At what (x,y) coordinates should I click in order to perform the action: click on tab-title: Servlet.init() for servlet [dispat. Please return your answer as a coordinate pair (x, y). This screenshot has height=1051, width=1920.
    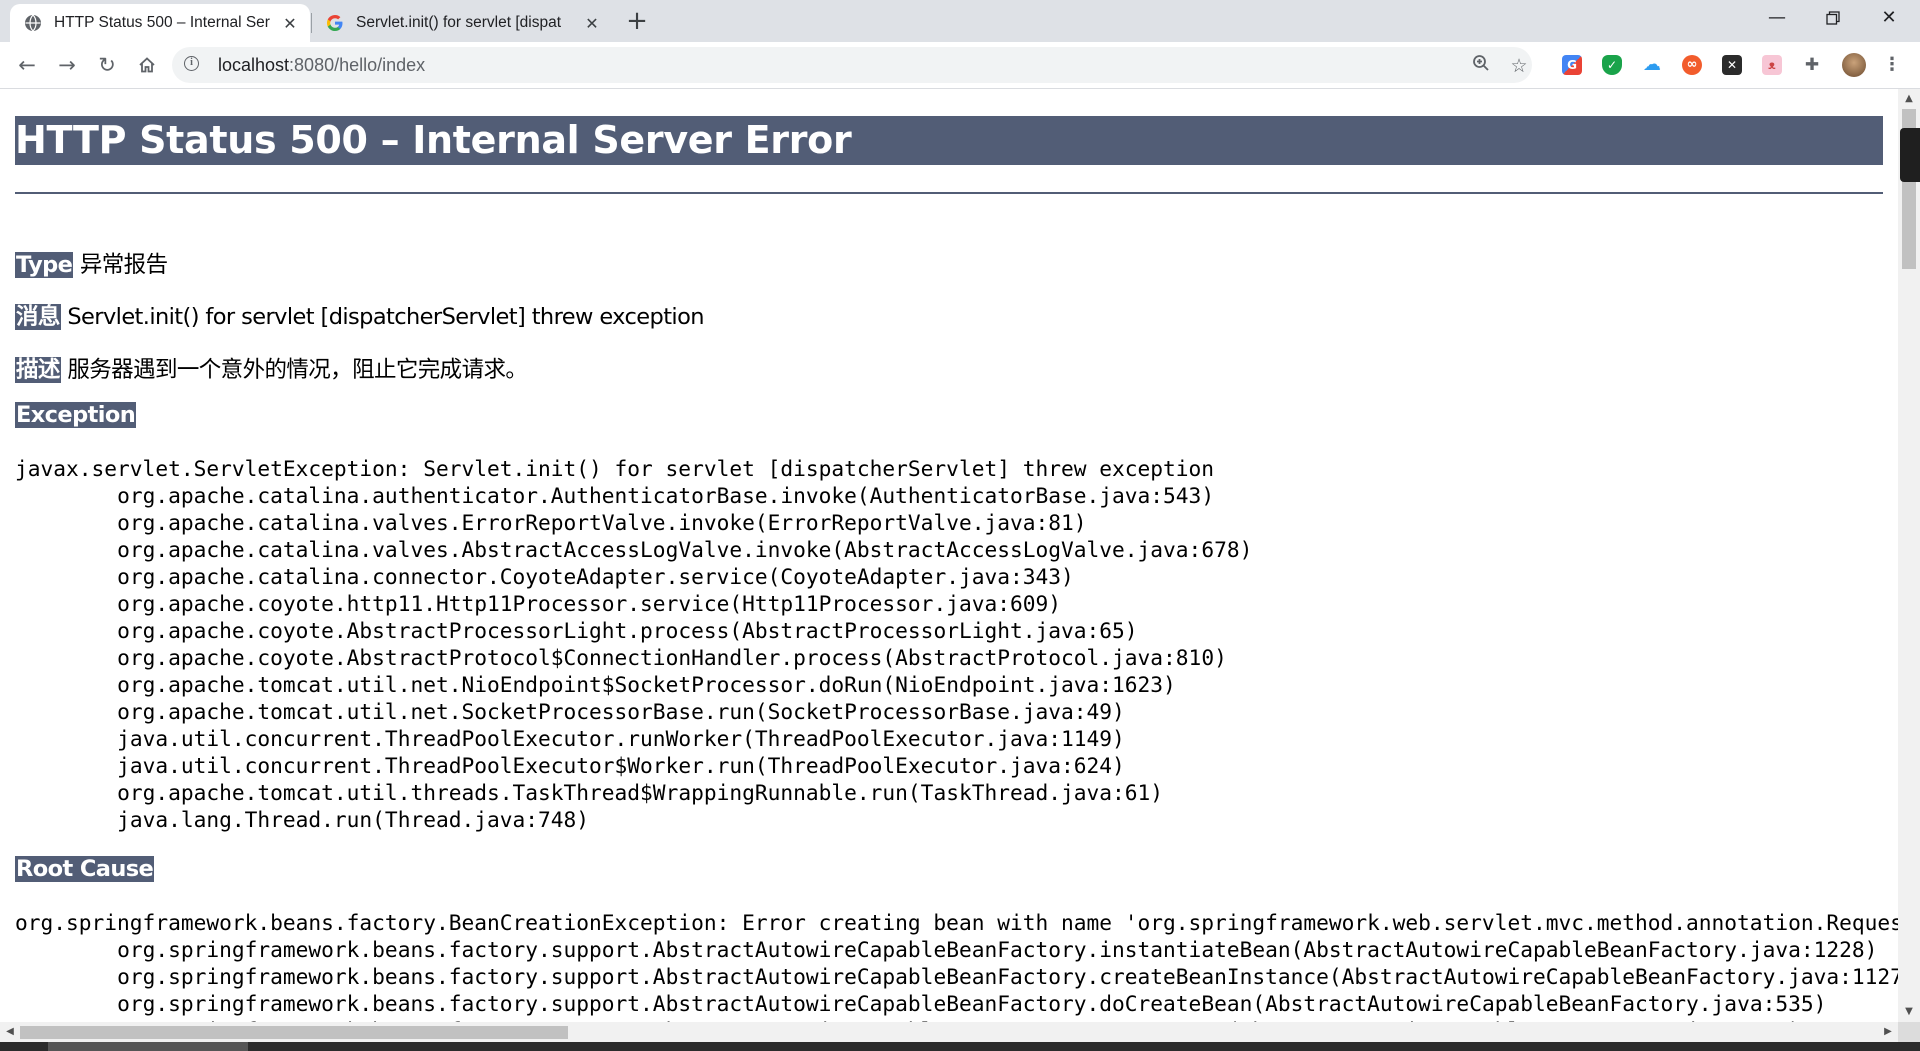
    Looking at the image, I should click on (459, 22).